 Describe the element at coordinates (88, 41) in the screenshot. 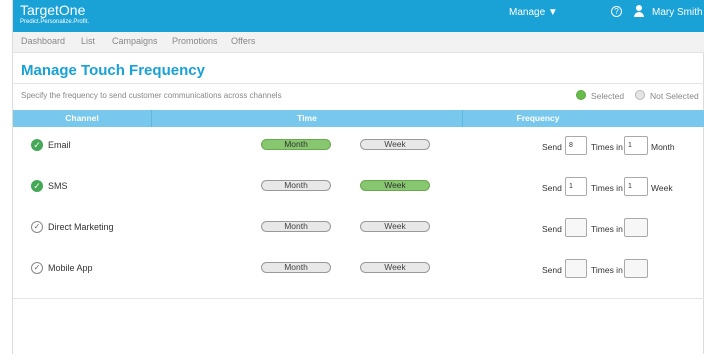

I see `nav-list: List` at that location.